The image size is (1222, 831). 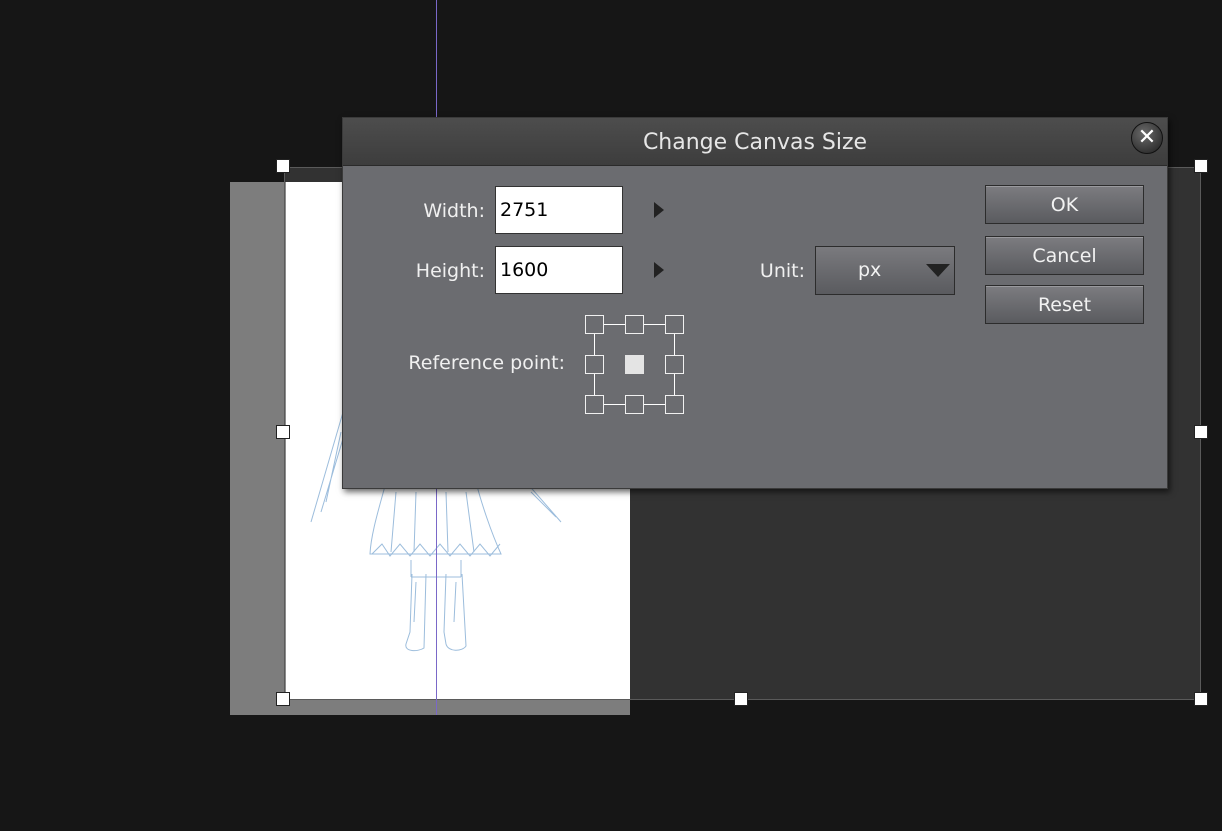 I want to click on resize-handle-middle-left, so click(x=283, y=432).